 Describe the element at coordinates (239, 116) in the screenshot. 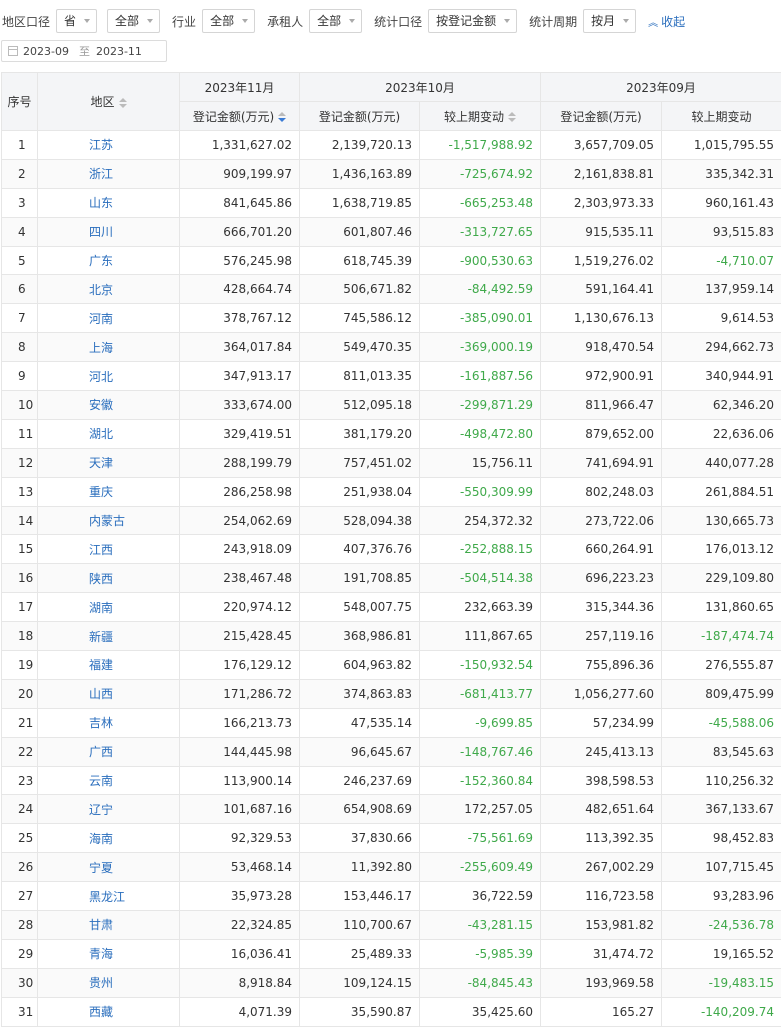

I see `col-header-nov-amount: 登记金额(万元)` at that location.